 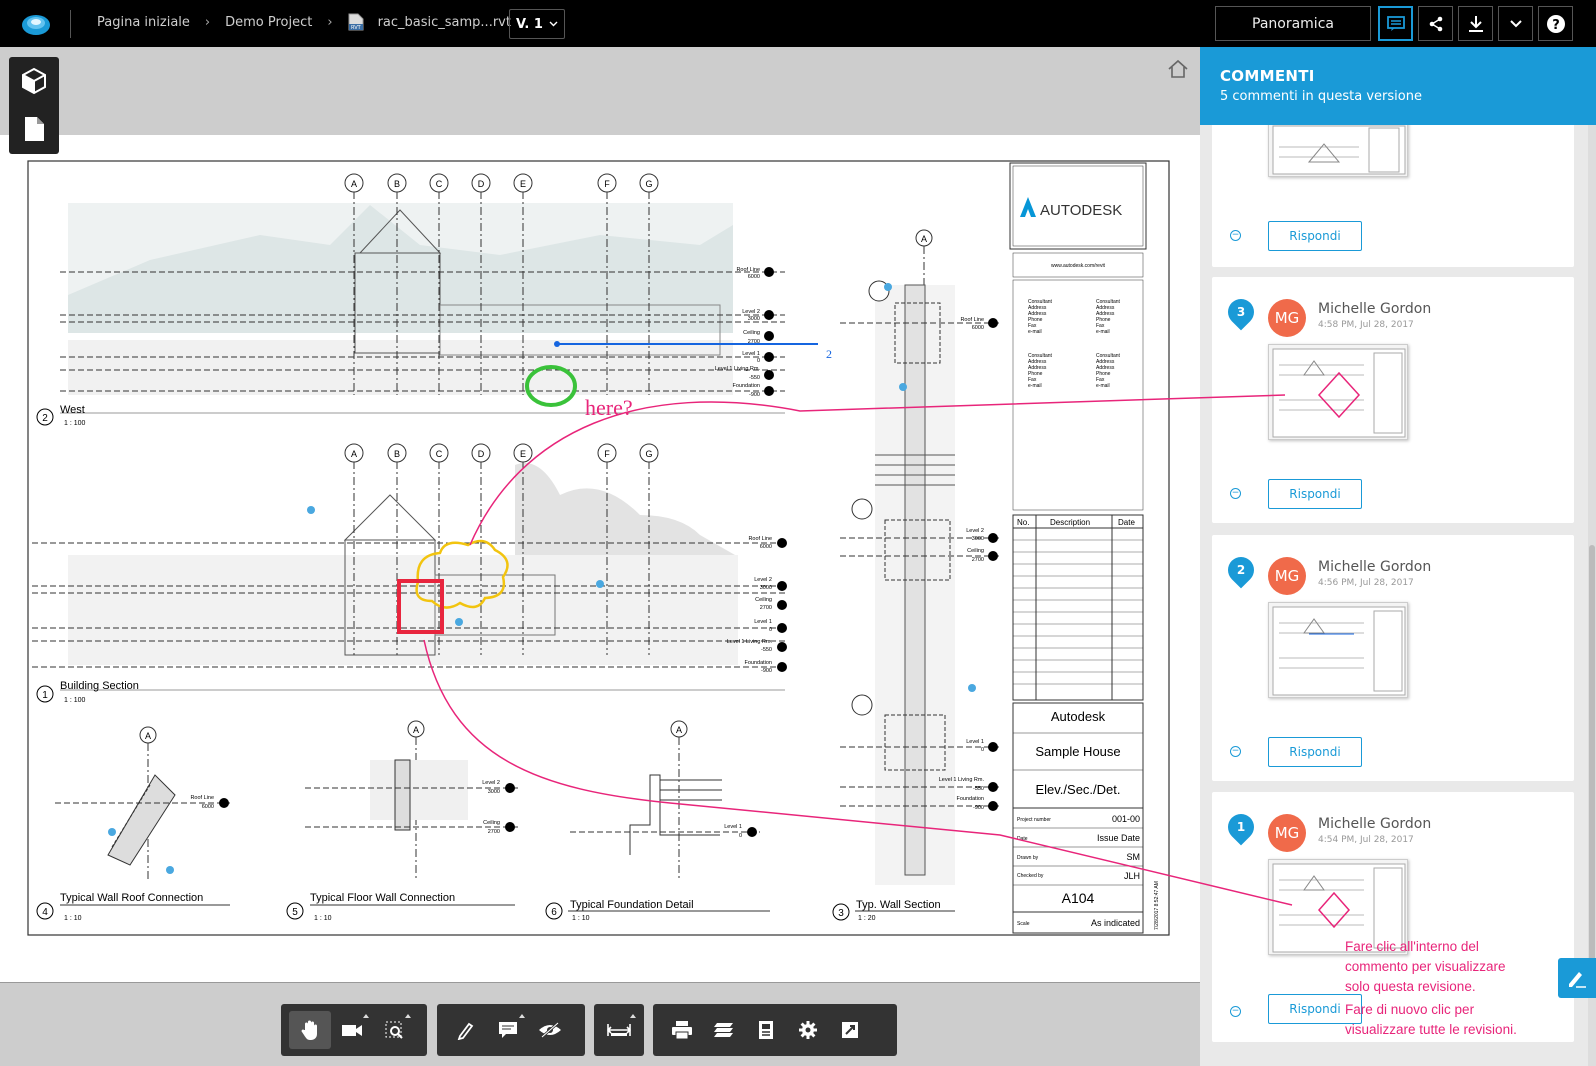 I want to click on level-label: Level 2, so click(x=751, y=312).